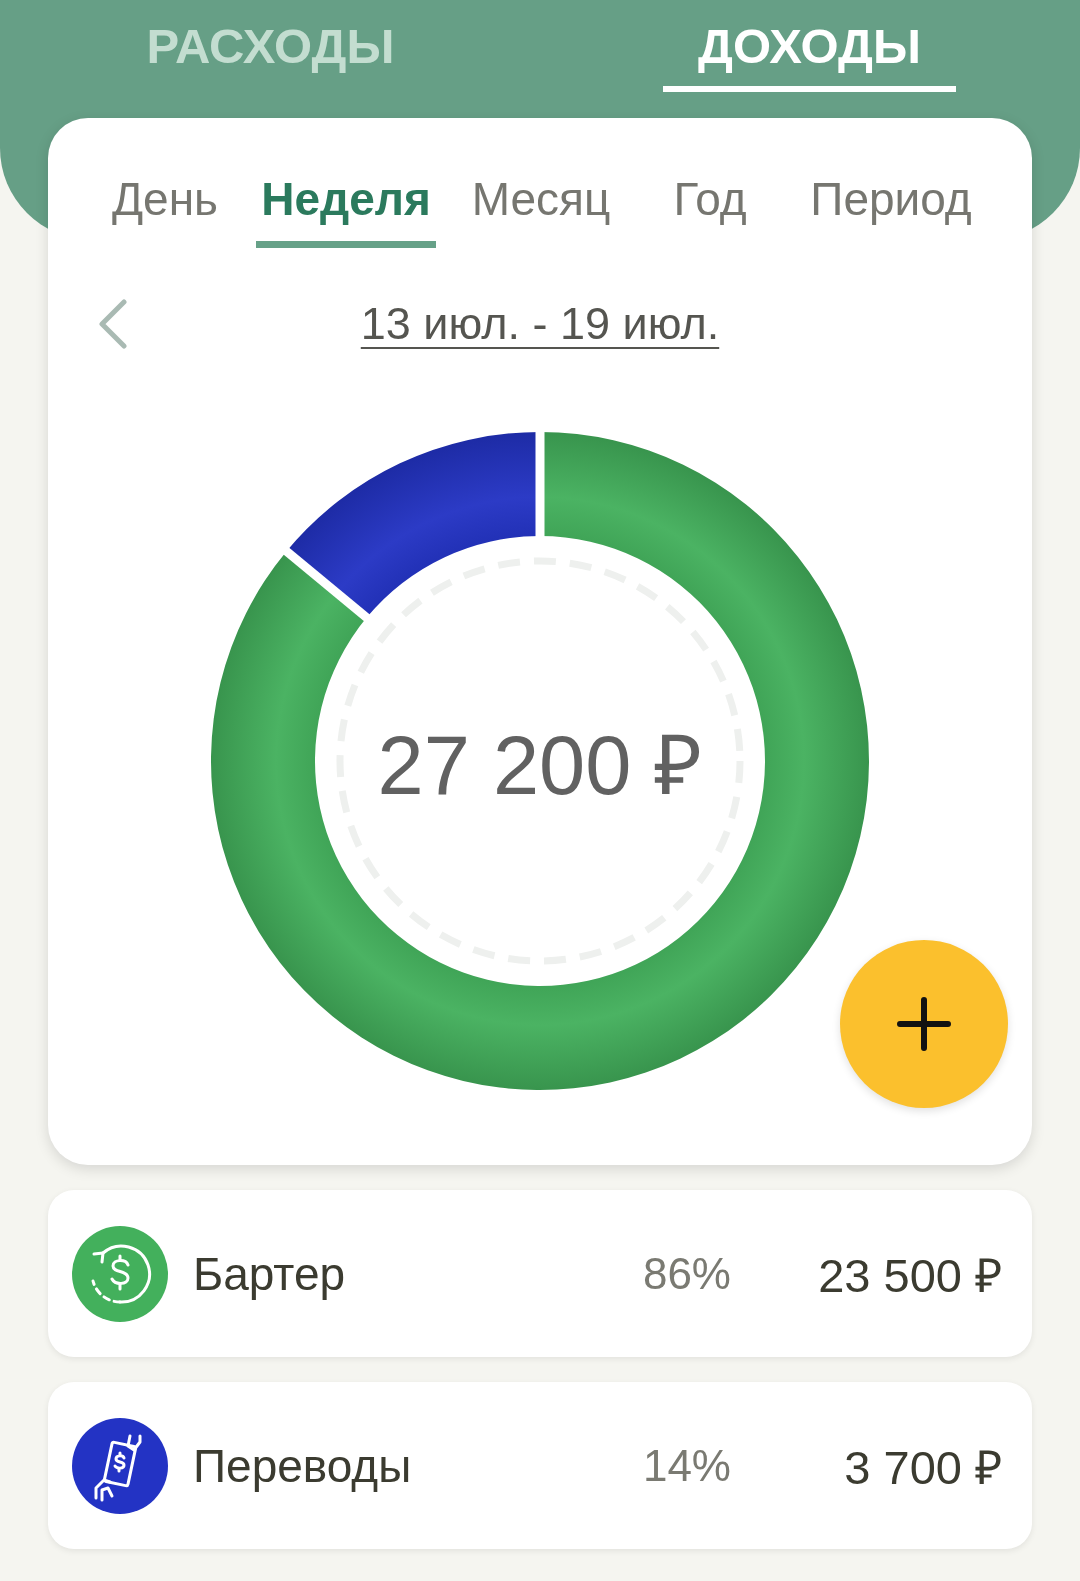 Image resolution: width=1080 pixels, height=1581 pixels. Describe the element at coordinates (922, 1467) in the screenshot. I see `category-amount: 3 700 ₽` at that location.